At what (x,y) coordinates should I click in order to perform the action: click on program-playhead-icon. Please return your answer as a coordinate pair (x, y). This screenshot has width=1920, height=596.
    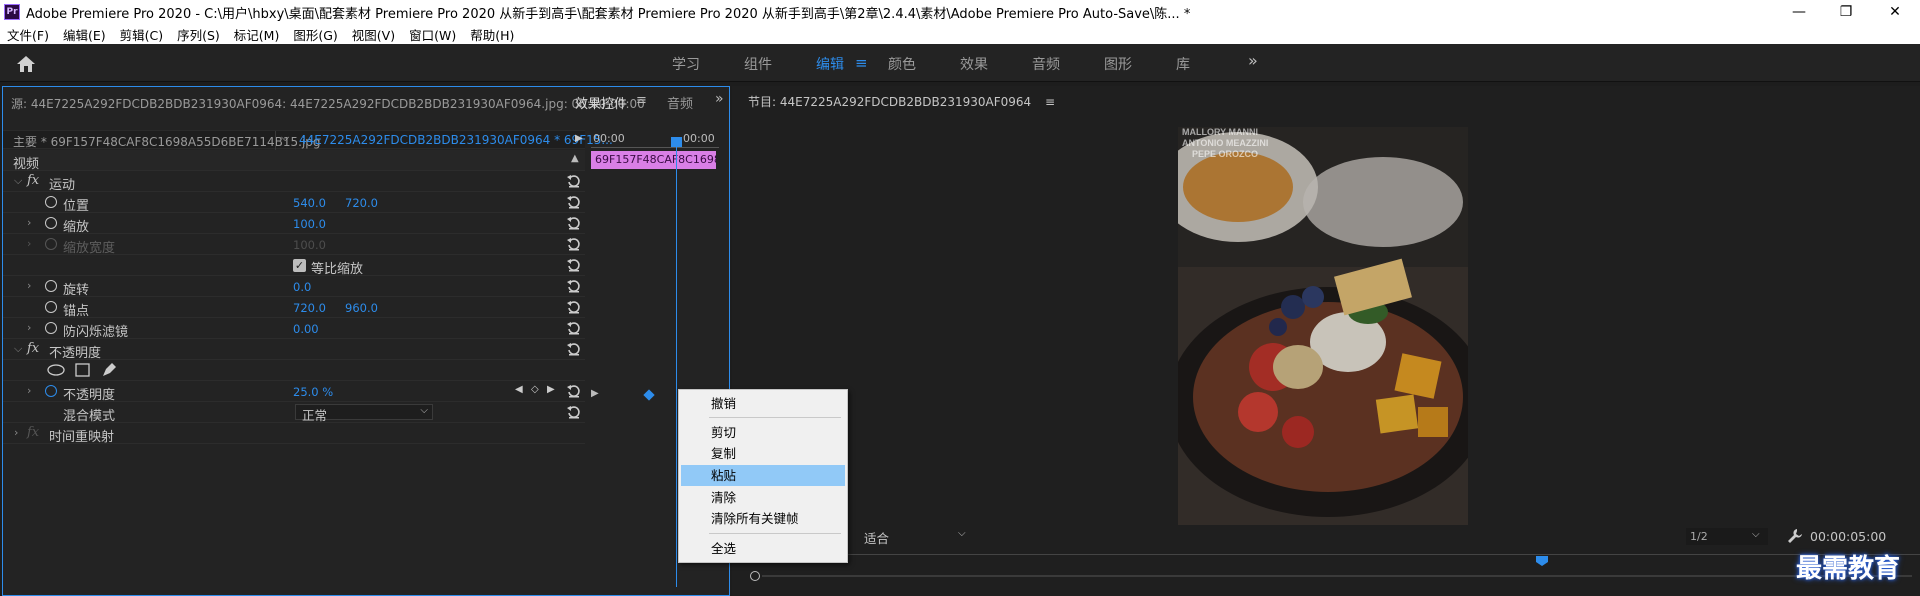
    Looking at the image, I should click on (1542, 561).